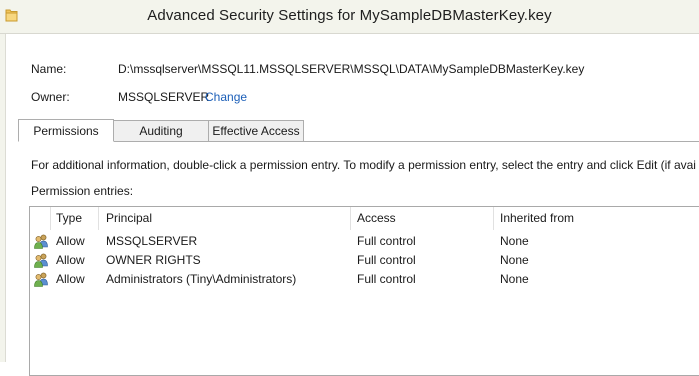 This screenshot has width=699, height=376. Describe the element at coordinates (161, 131) in the screenshot. I see `tab-auditing: Auditing` at that location.